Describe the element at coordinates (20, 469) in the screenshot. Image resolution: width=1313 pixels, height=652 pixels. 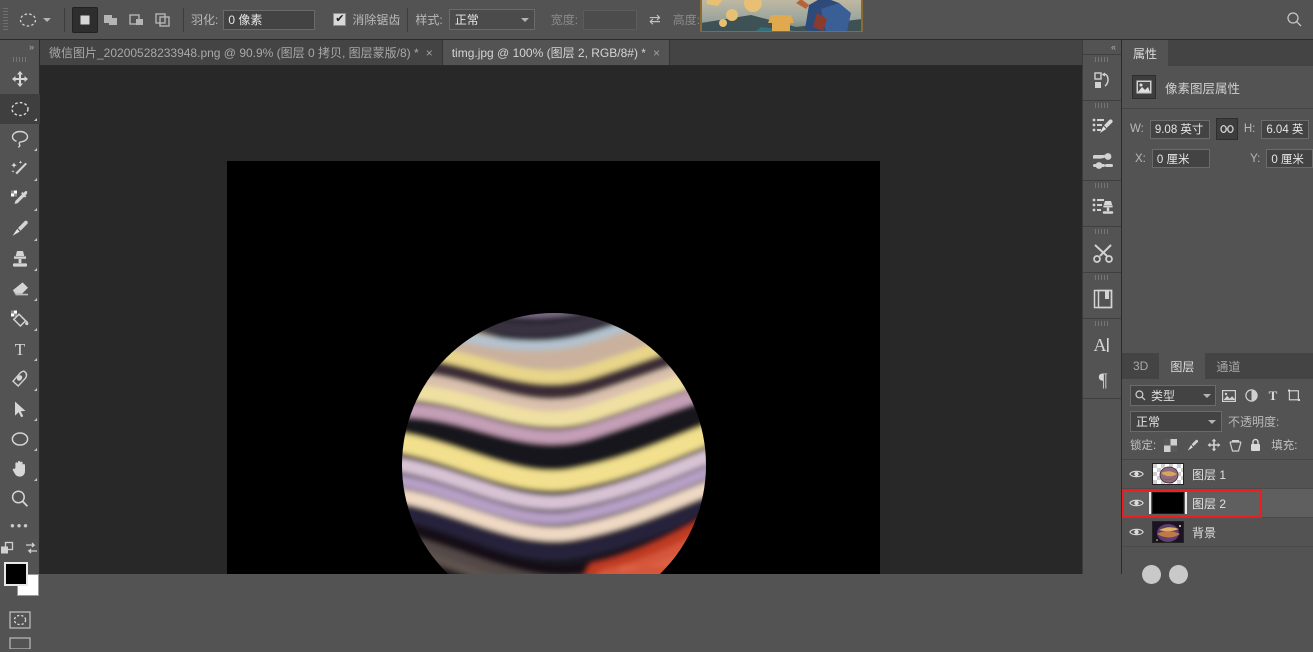
I see `hand-tool` at that location.